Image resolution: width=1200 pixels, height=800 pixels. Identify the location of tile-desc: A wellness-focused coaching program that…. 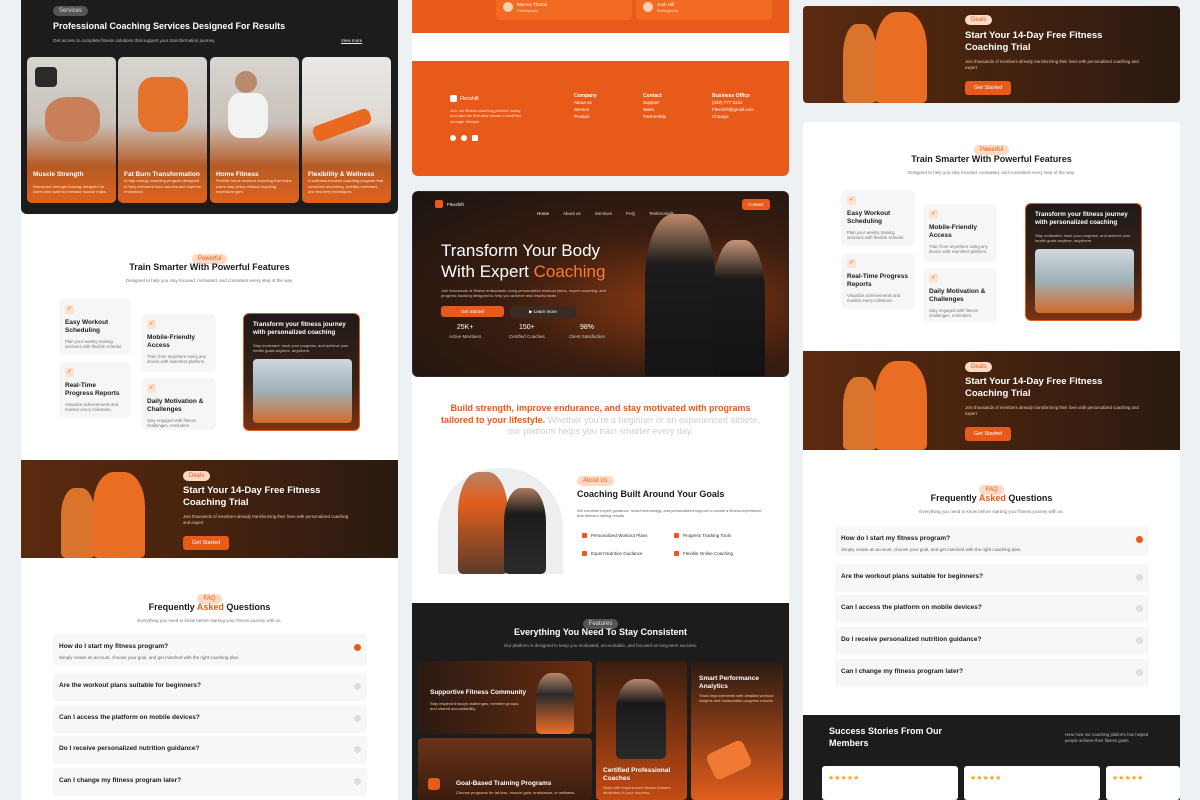
(346, 186).